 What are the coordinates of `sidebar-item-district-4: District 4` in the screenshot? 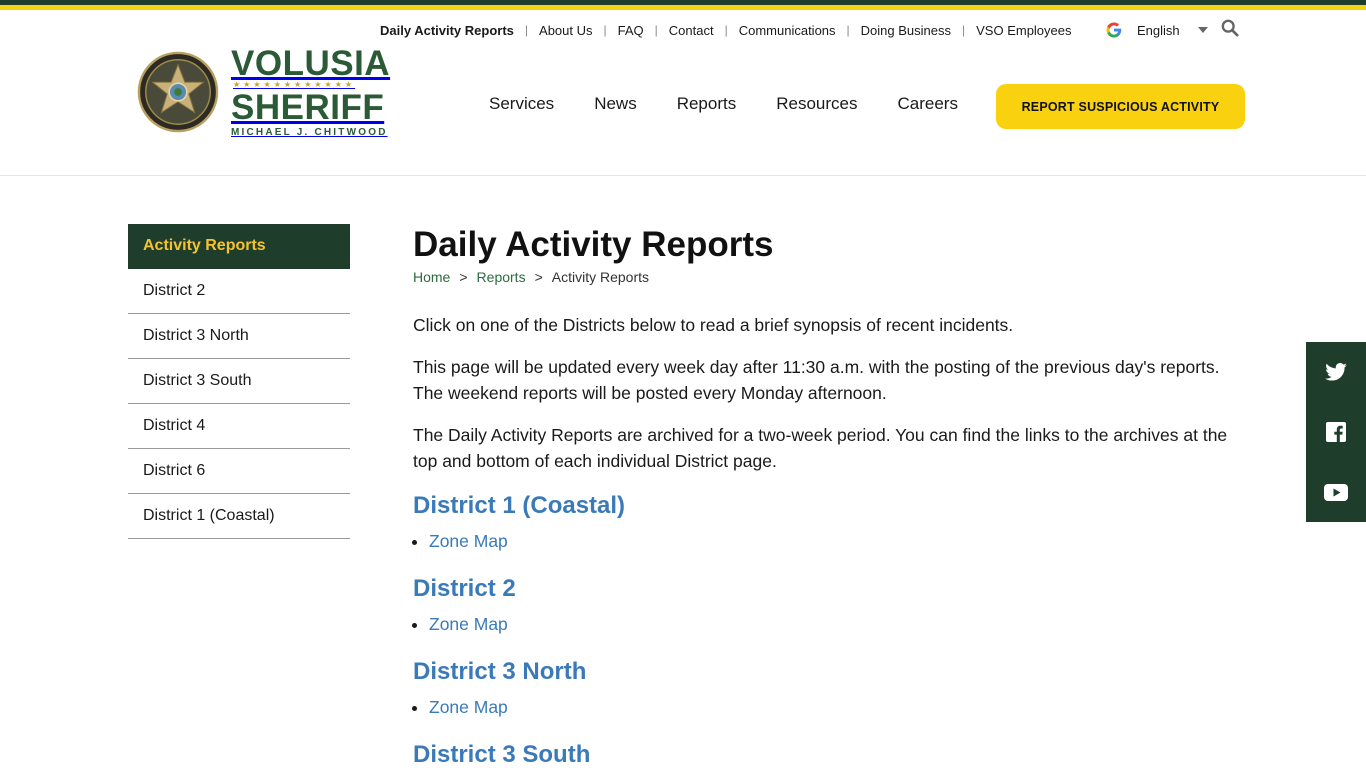 It's located at (239, 426).